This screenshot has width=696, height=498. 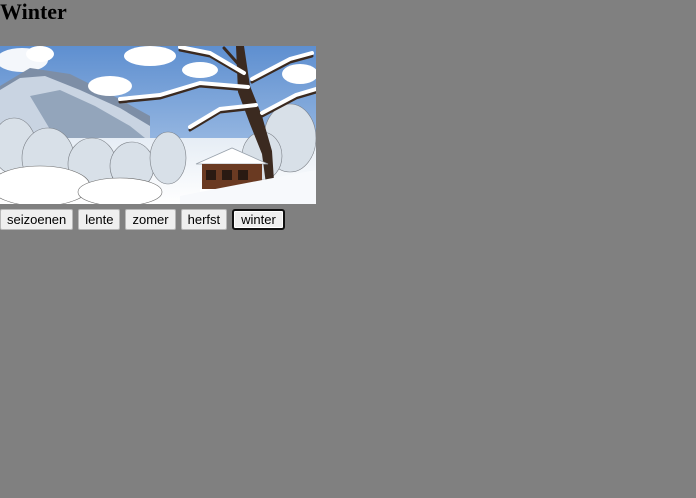 What do you see at coordinates (150, 219) in the screenshot?
I see `button-zomer: zomer` at bounding box center [150, 219].